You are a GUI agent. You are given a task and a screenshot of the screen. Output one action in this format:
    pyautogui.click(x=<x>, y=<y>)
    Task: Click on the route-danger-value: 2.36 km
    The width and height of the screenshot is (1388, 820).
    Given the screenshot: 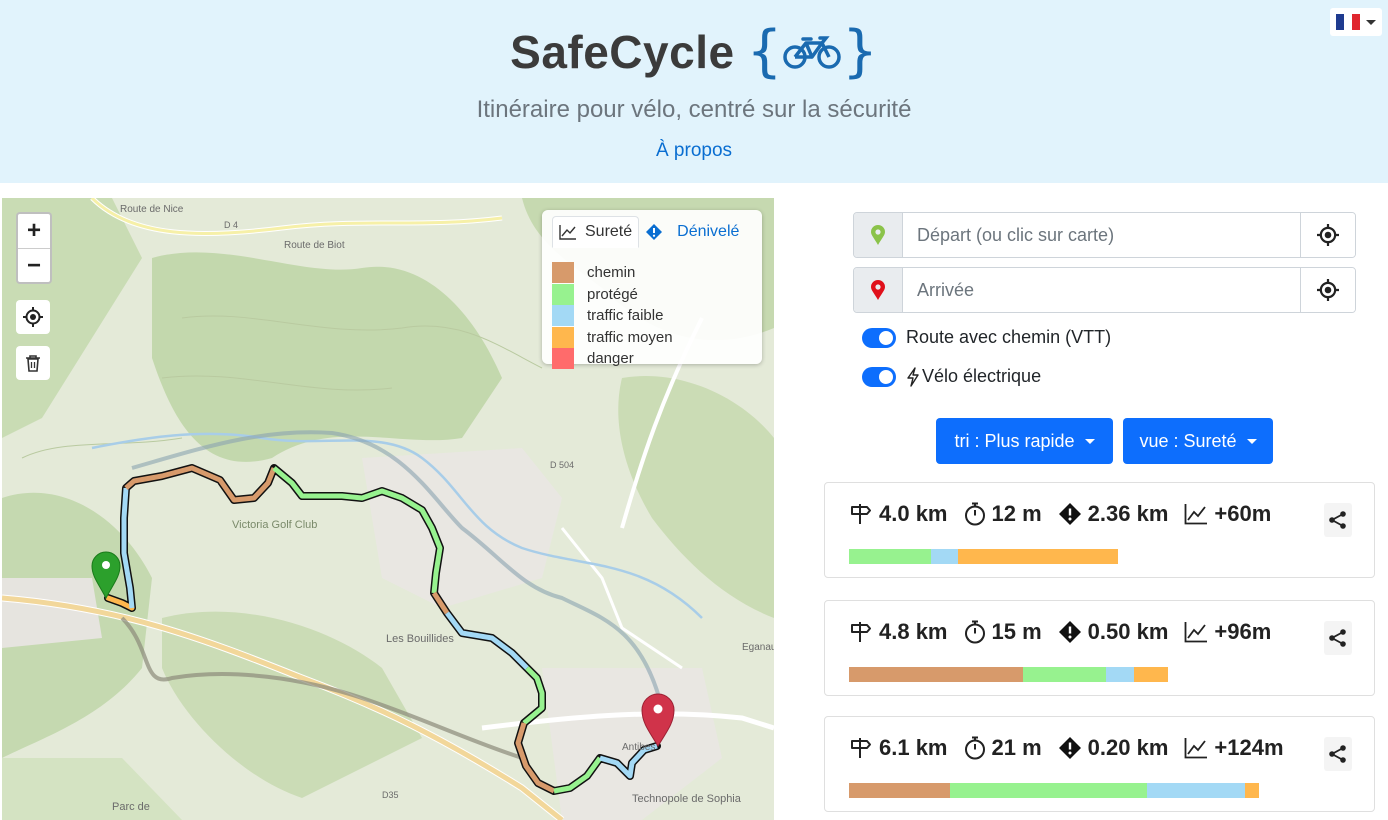 What is the action you would take?
    pyautogui.click(x=1128, y=513)
    